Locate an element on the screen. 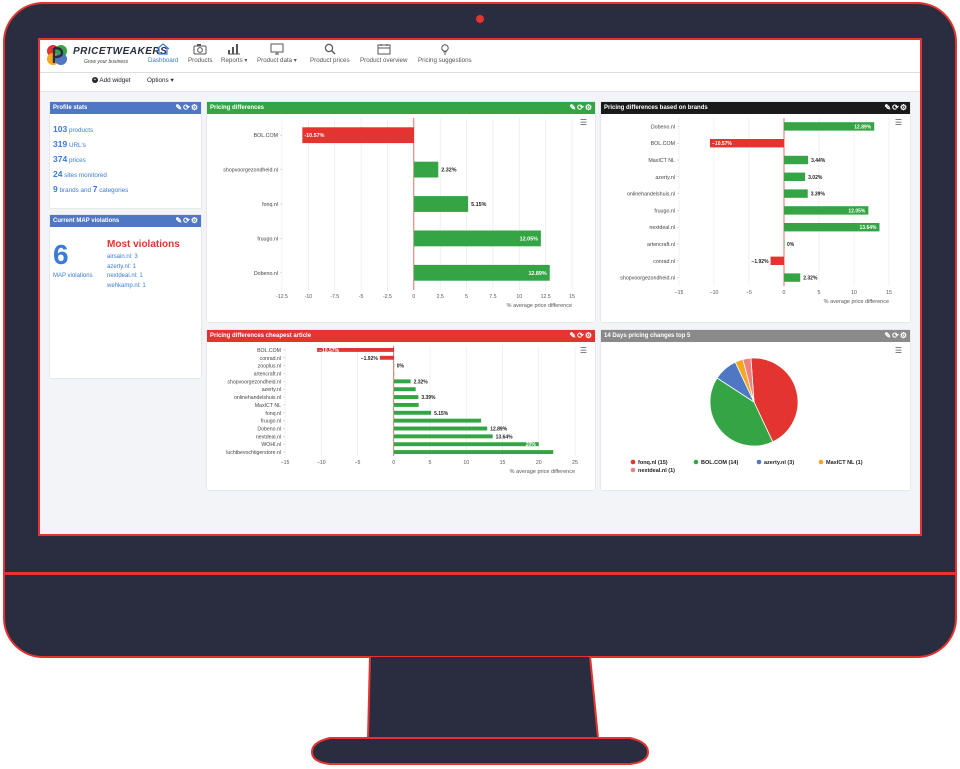 The height and width of the screenshot is (769, 960). violation-item: airsain.nl: 3 is located at coordinates (126, 258).